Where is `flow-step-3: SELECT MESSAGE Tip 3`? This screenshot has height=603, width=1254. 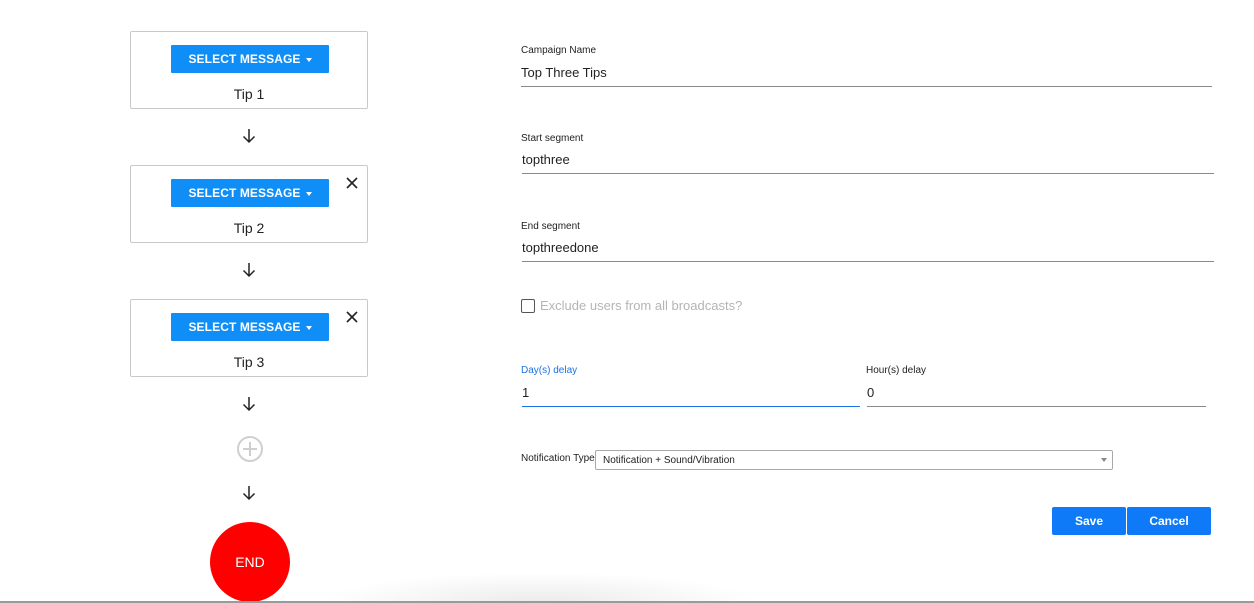
flow-step-3: SELECT MESSAGE Tip 3 is located at coordinates (249, 338).